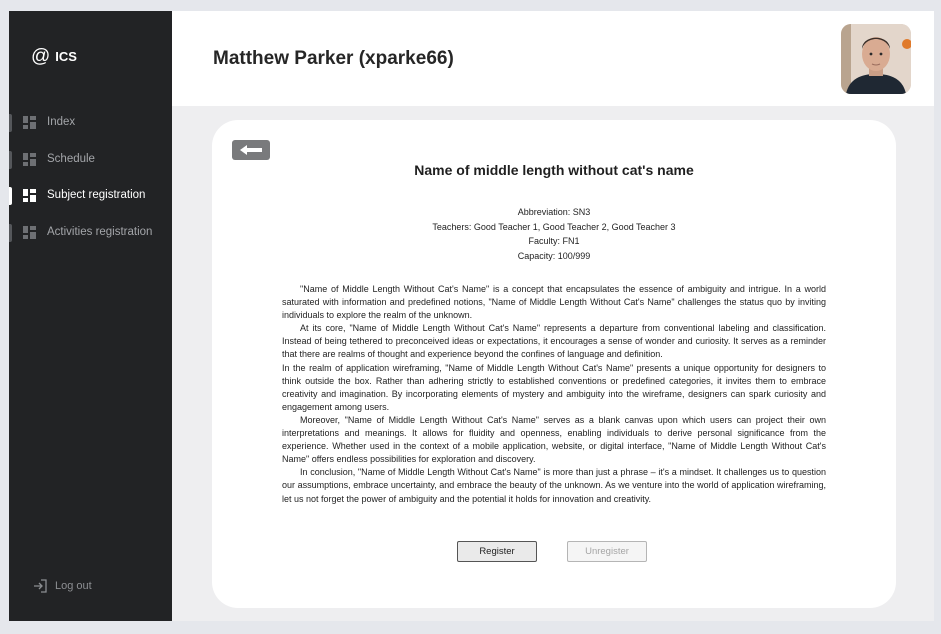 This screenshot has width=941, height=634. What do you see at coordinates (41, 56) in the screenshot?
I see `at-sign-icon: @` at bounding box center [41, 56].